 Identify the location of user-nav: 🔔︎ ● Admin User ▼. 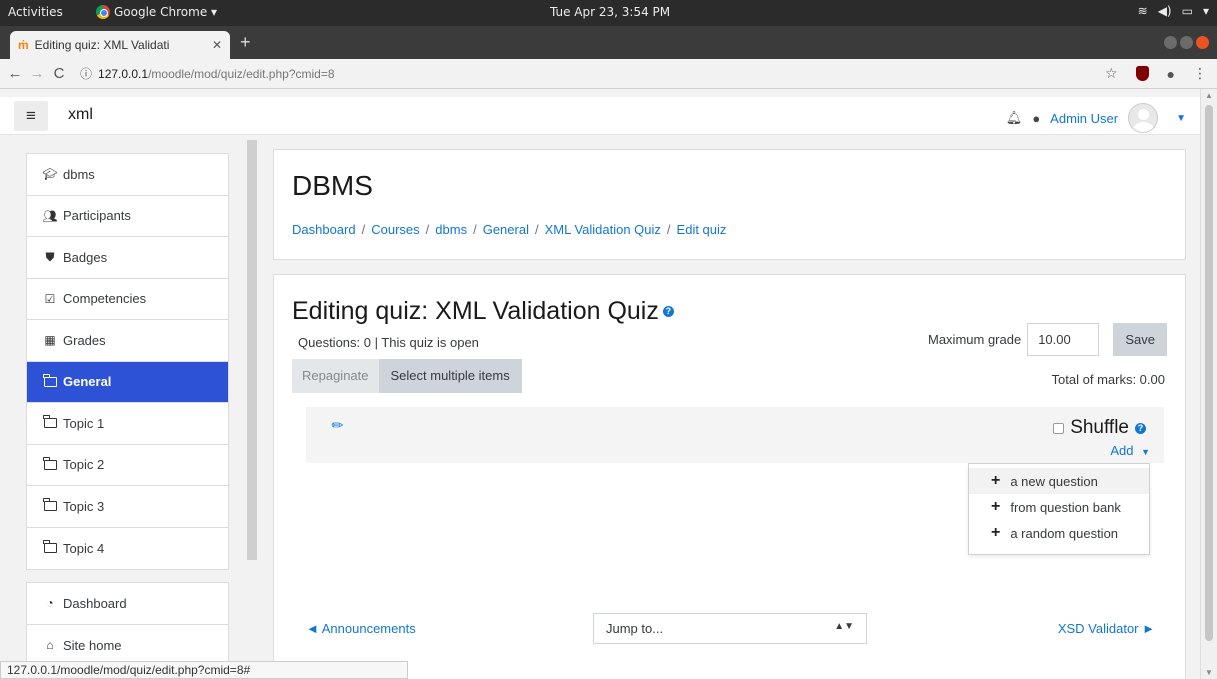
(1096, 118).